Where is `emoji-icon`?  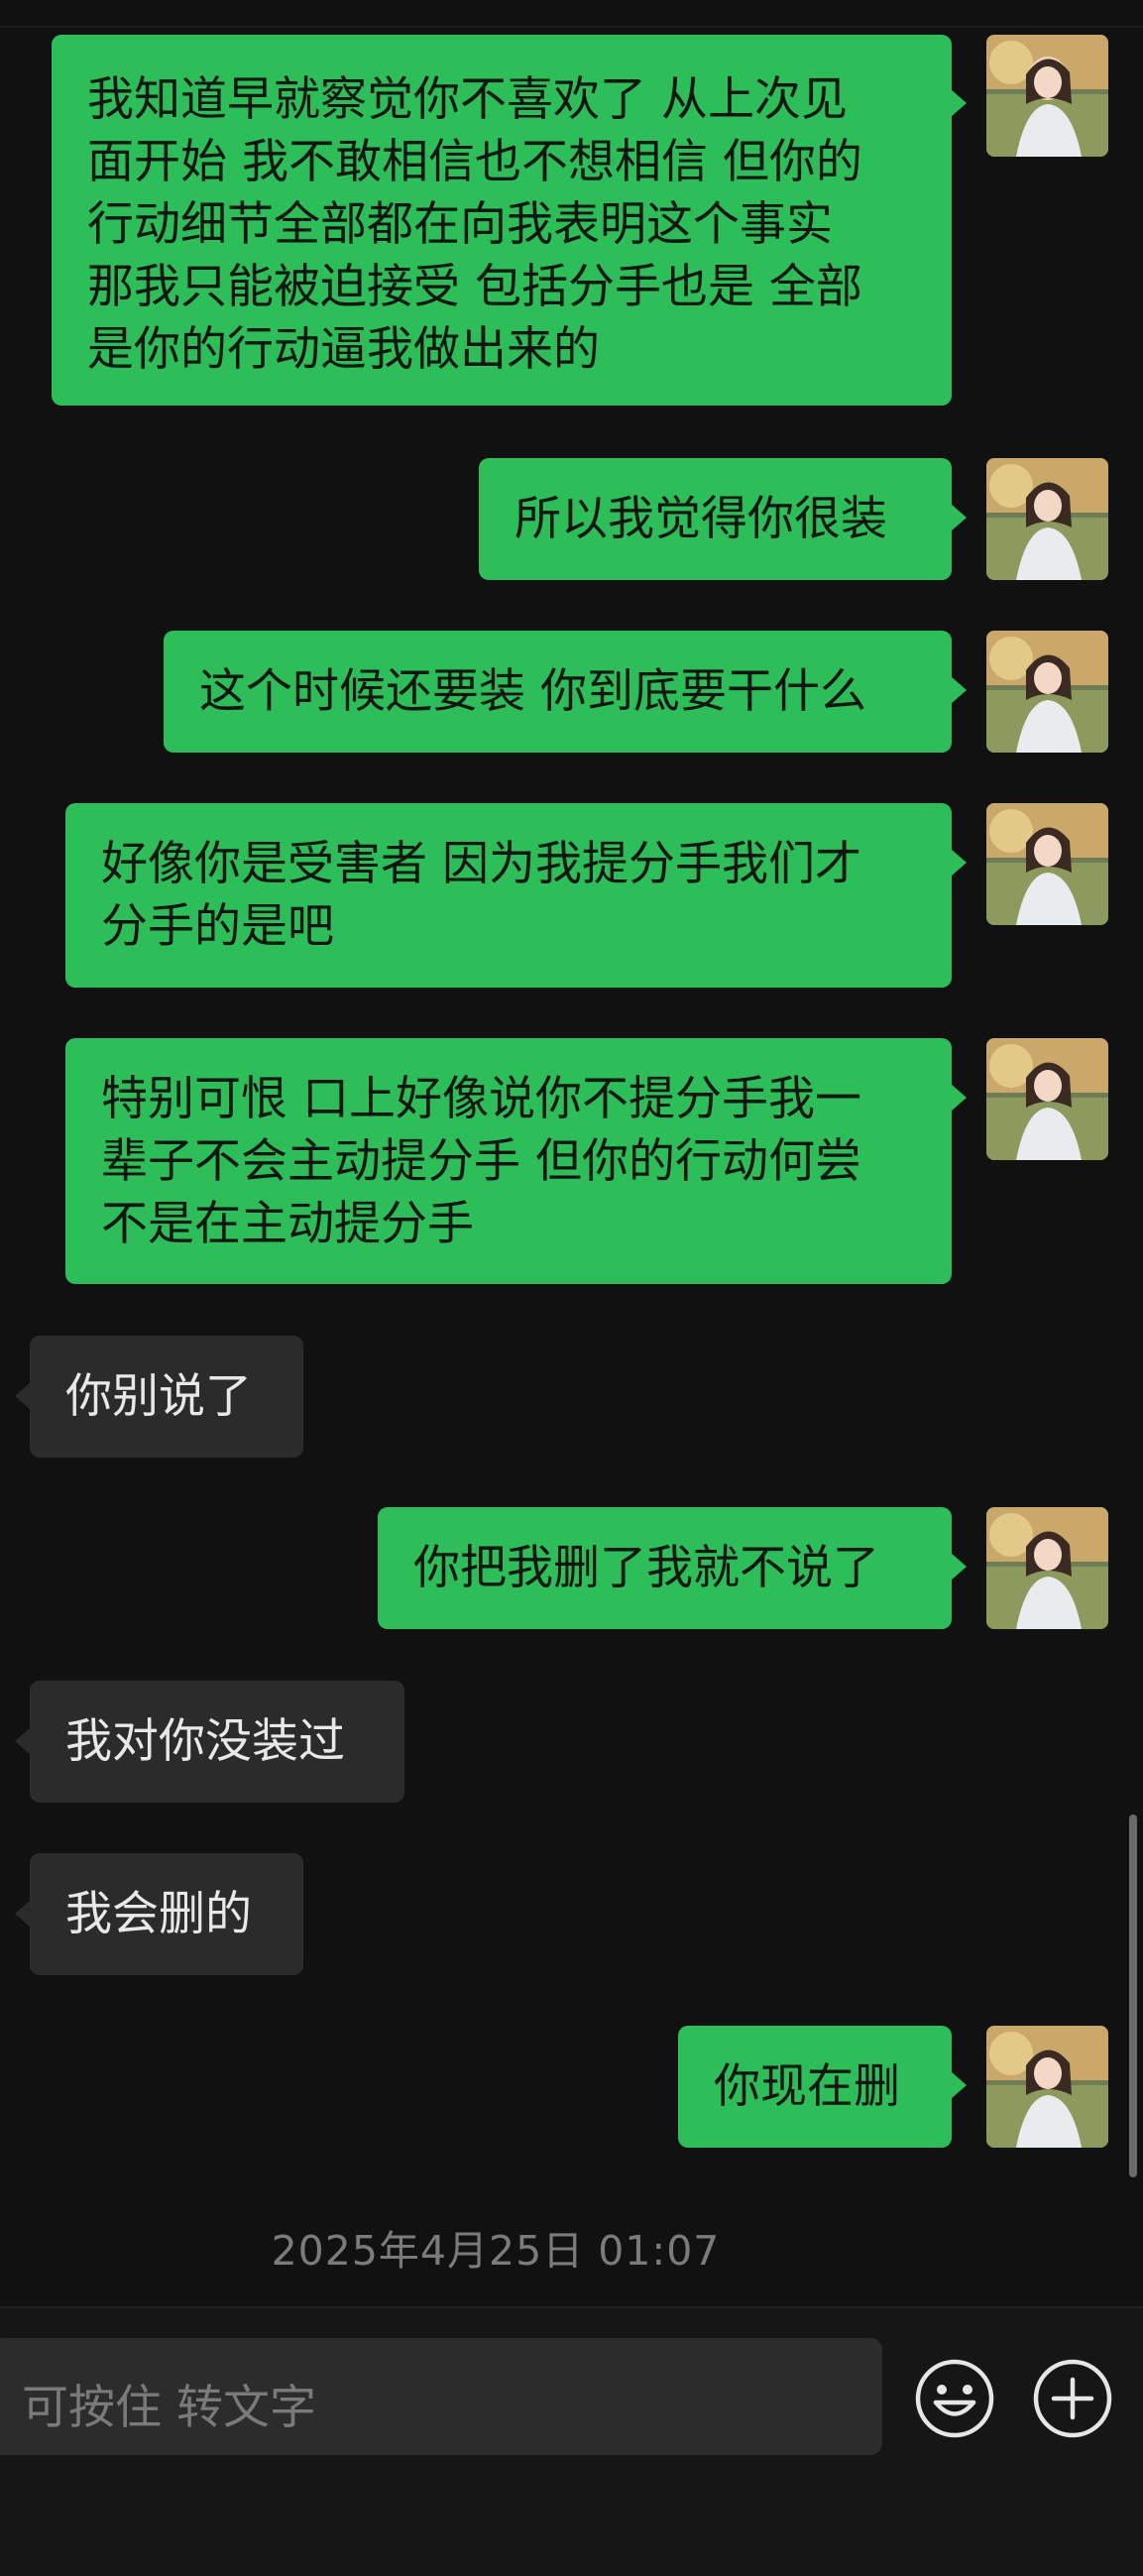
emoji-icon is located at coordinates (954, 2398).